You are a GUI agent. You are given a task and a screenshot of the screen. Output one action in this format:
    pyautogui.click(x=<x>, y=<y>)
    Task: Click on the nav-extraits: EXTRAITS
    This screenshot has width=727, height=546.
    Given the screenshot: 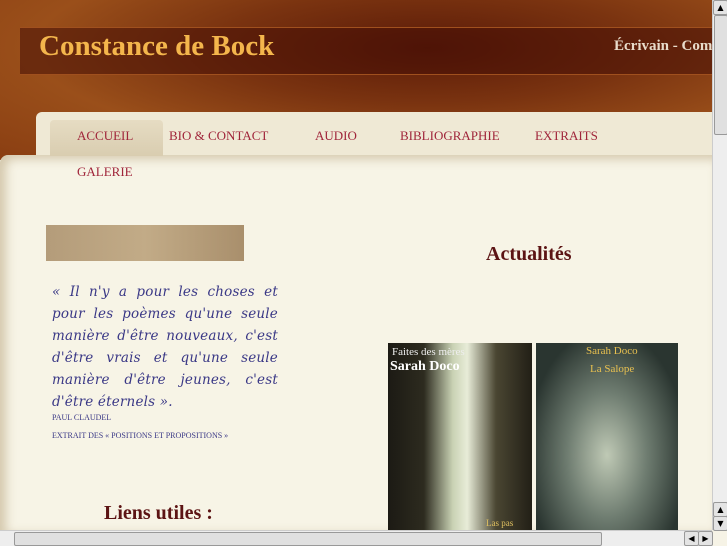 What is the action you would take?
    pyautogui.click(x=566, y=136)
    